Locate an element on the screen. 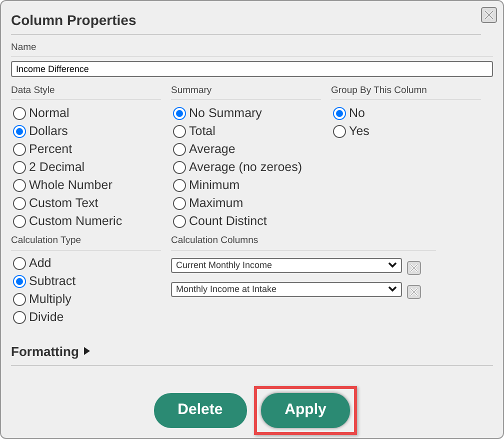  radio-option: Custom Text is located at coordinates (87, 203).